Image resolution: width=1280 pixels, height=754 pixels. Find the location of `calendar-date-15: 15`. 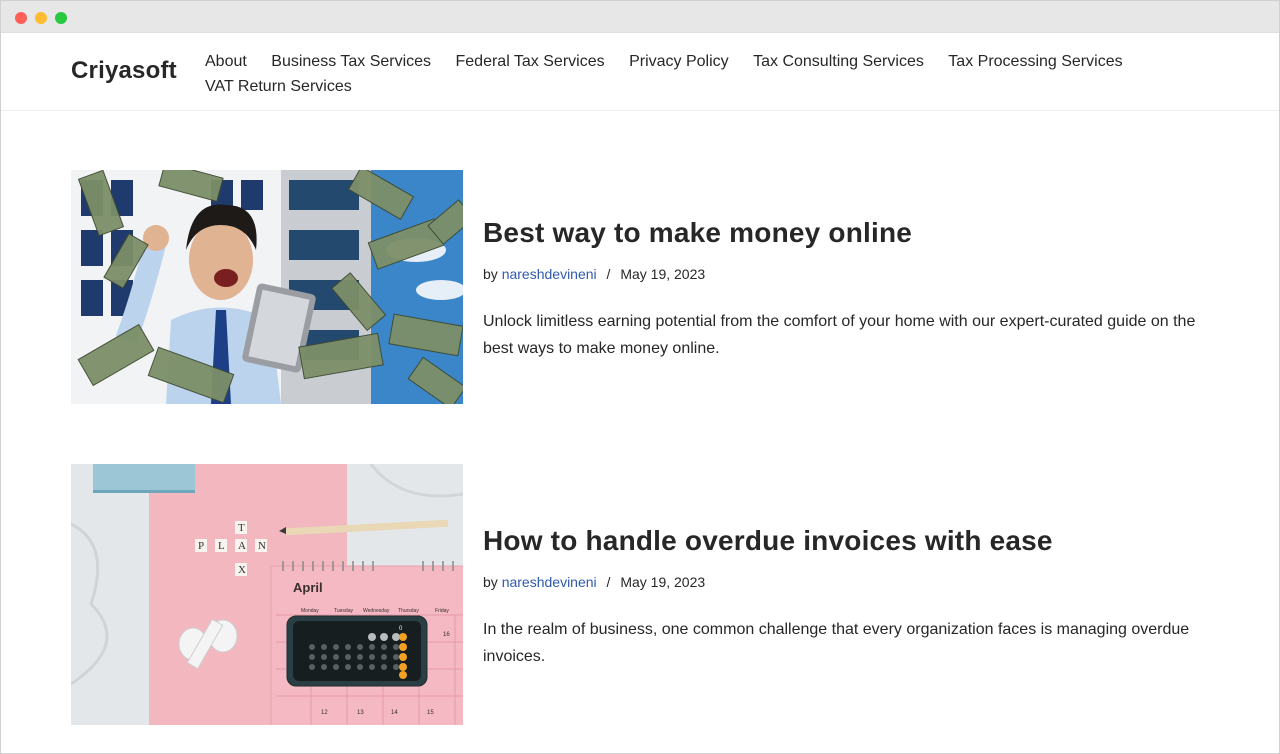

calendar-date-15: 15 is located at coordinates (430, 713).